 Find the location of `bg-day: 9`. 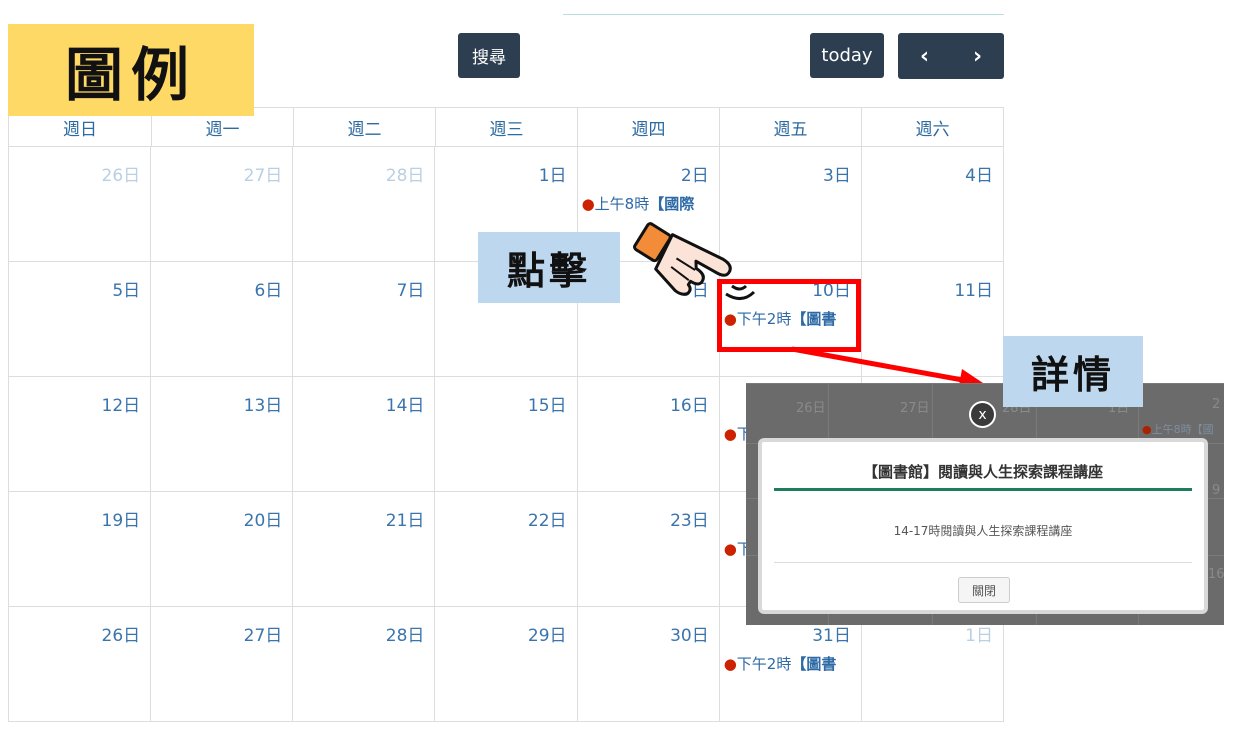

bg-day: 9 is located at coordinates (1216, 490).